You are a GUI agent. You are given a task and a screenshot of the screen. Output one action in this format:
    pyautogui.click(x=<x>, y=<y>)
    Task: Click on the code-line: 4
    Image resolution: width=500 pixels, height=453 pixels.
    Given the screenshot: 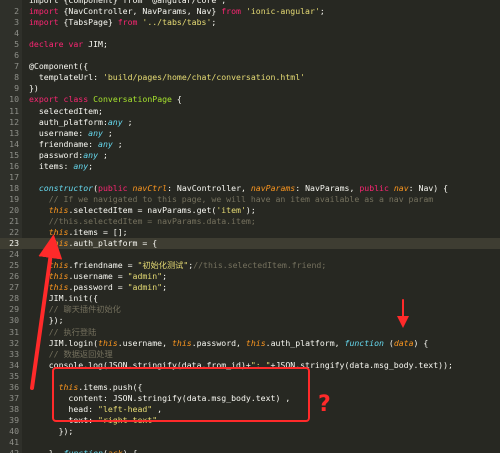 What is the action you would take?
    pyautogui.click(x=250, y=33)
    